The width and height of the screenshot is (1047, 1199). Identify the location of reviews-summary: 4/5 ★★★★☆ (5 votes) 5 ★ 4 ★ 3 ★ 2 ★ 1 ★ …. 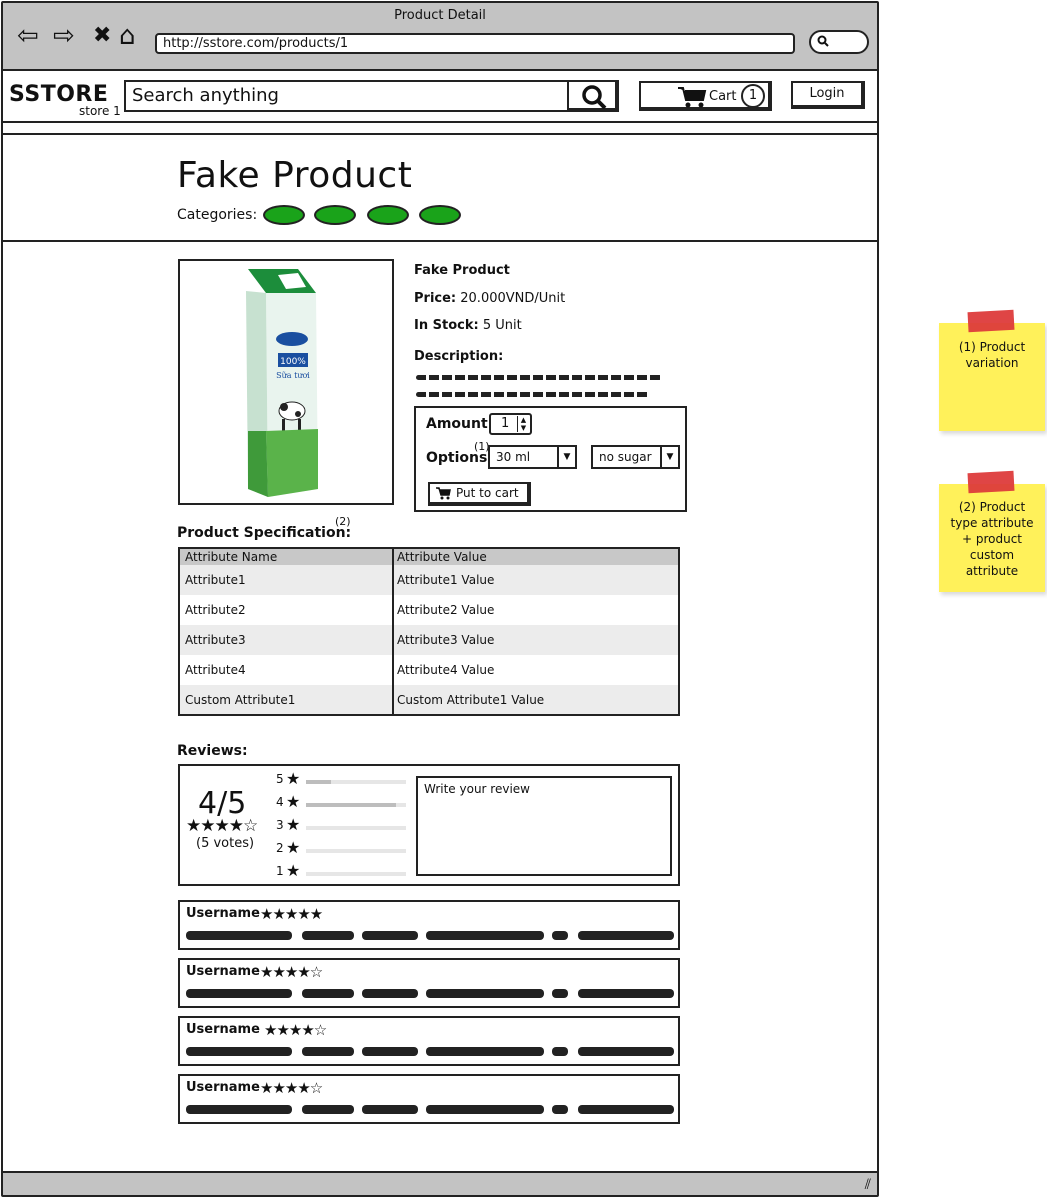
(429, 825).